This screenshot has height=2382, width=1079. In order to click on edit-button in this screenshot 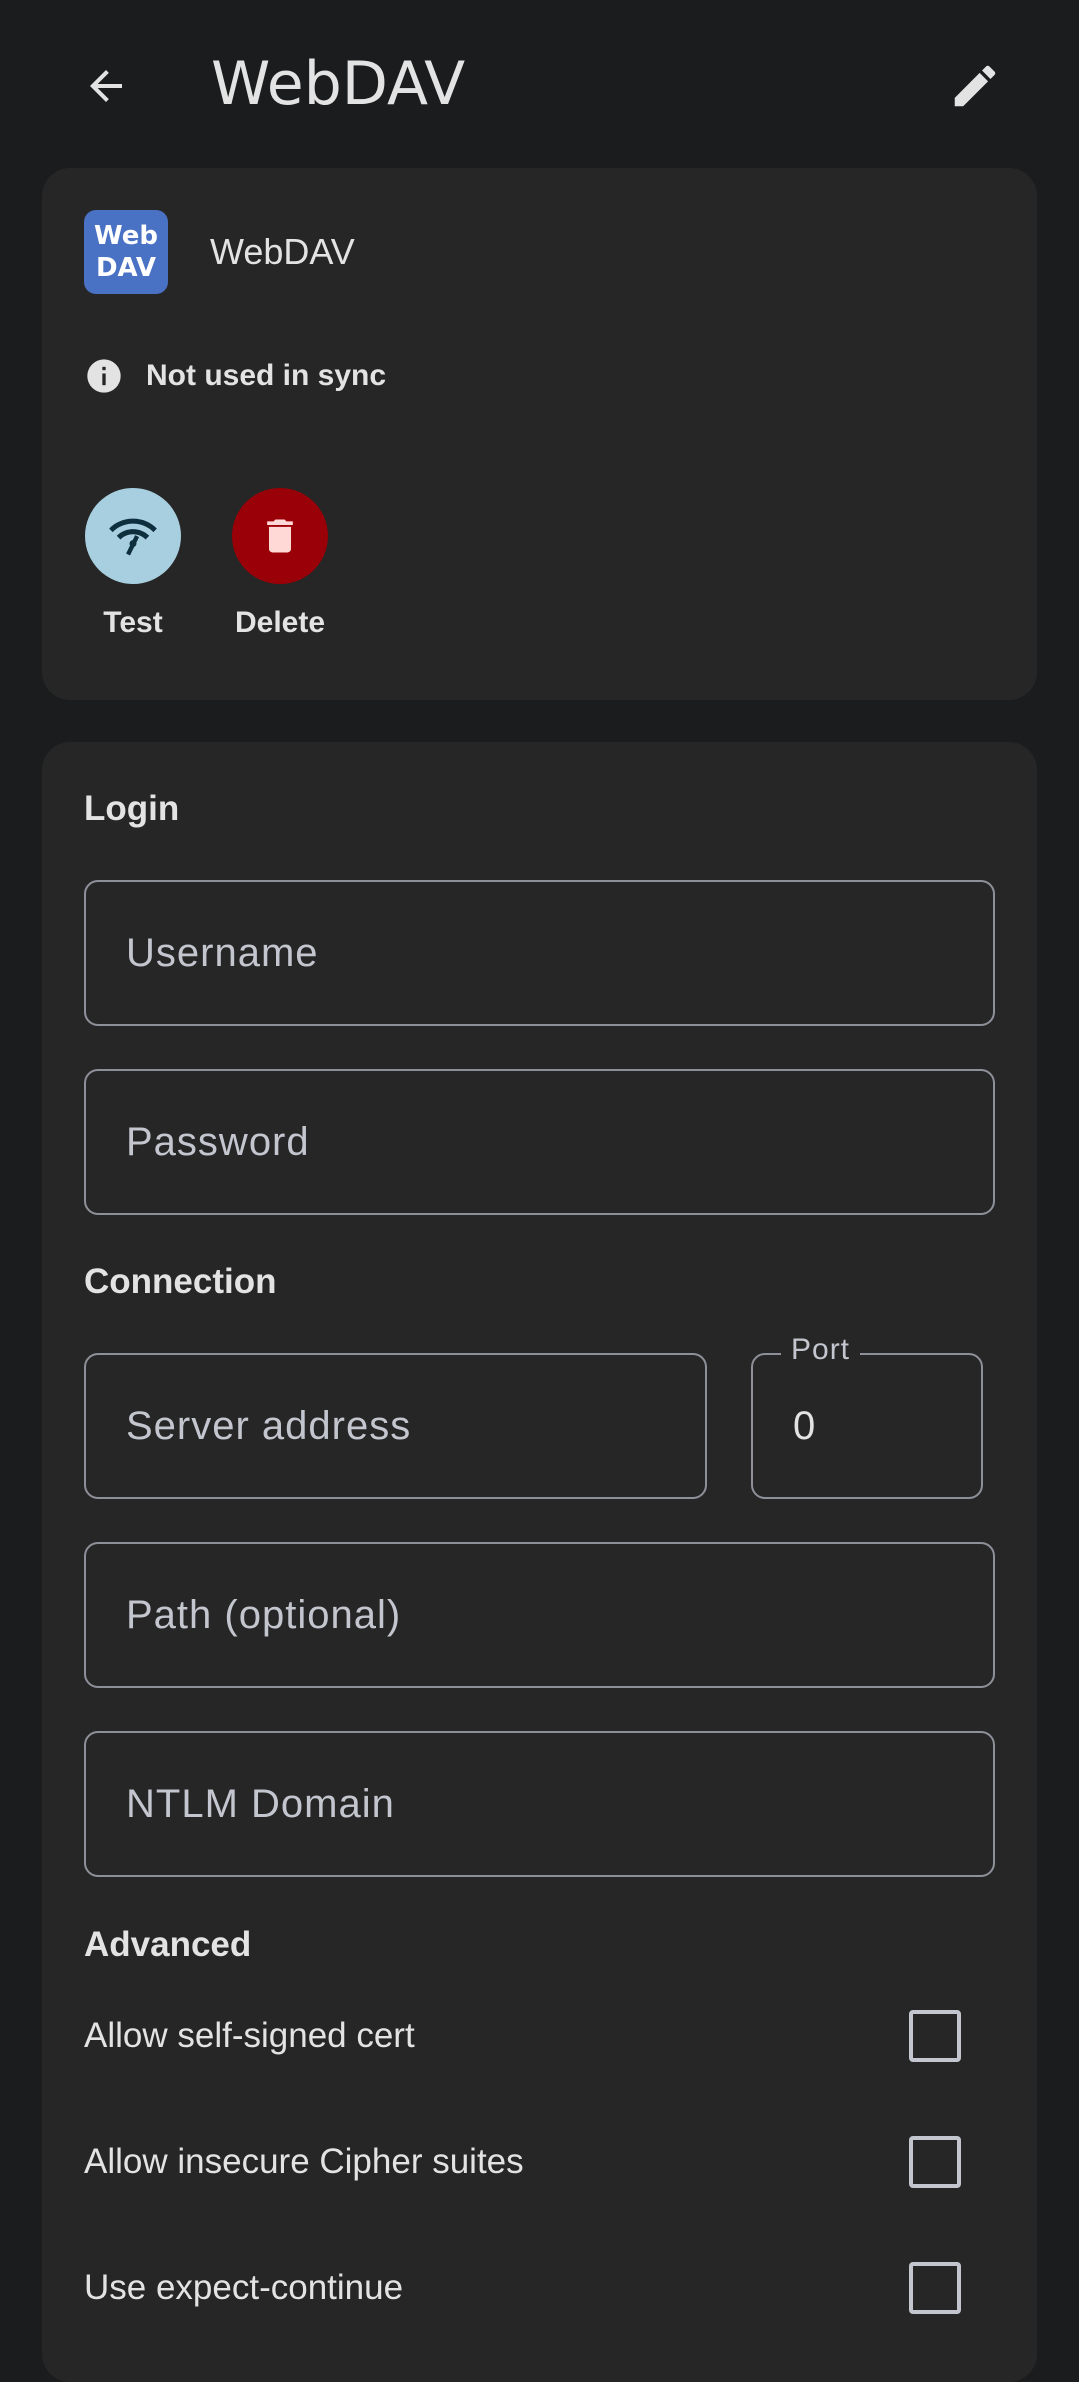, I will do `click(975, 86)`.